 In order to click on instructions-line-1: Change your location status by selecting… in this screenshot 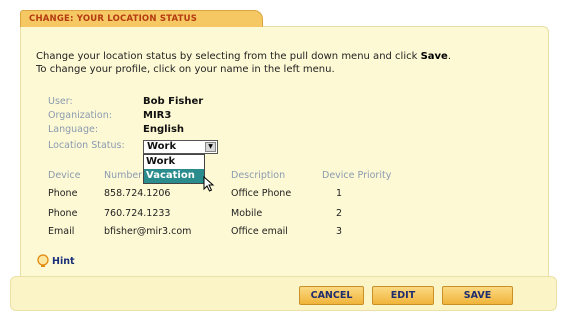, I will do `click(243, 56)`.